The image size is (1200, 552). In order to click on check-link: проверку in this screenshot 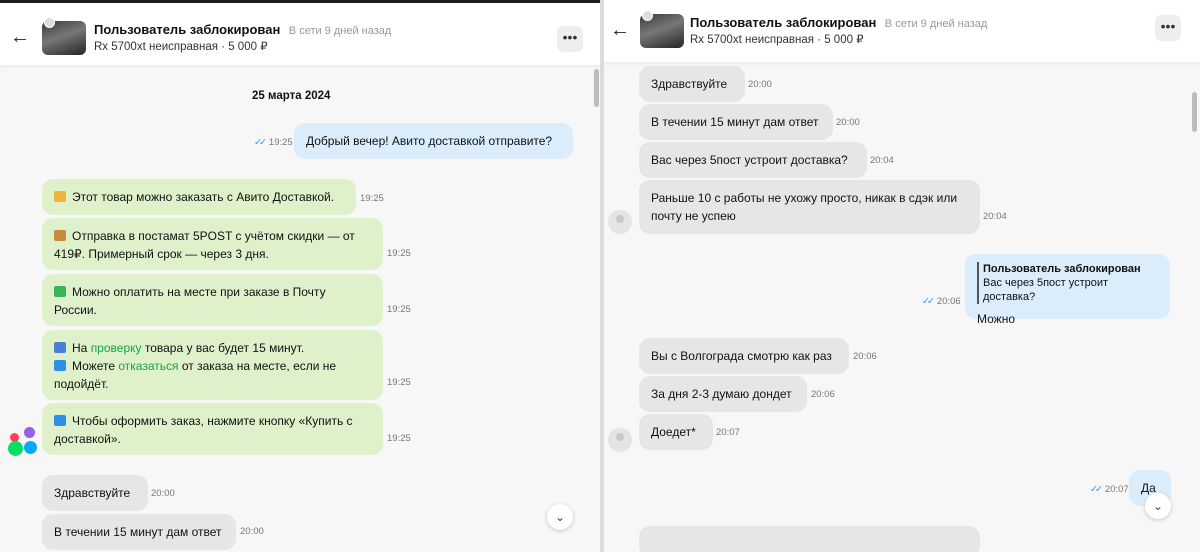, I will do `click(116, 348)`.